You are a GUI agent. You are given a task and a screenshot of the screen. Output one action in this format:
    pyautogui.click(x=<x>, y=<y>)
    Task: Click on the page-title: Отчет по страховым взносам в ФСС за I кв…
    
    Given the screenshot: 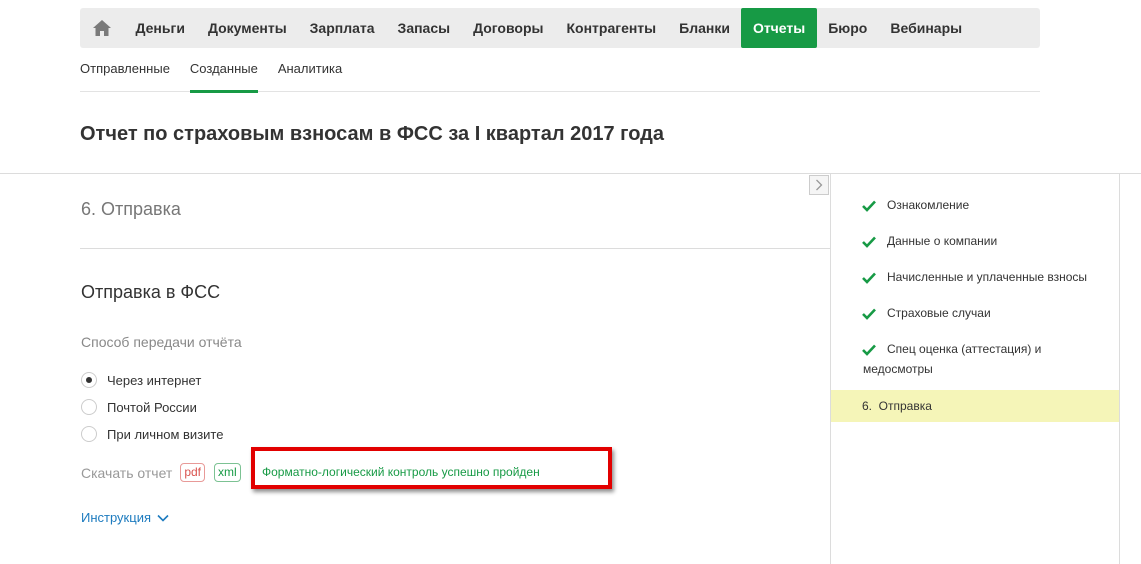 What is the action you would take?
    pyautogui.click(x=372, y=134)
    